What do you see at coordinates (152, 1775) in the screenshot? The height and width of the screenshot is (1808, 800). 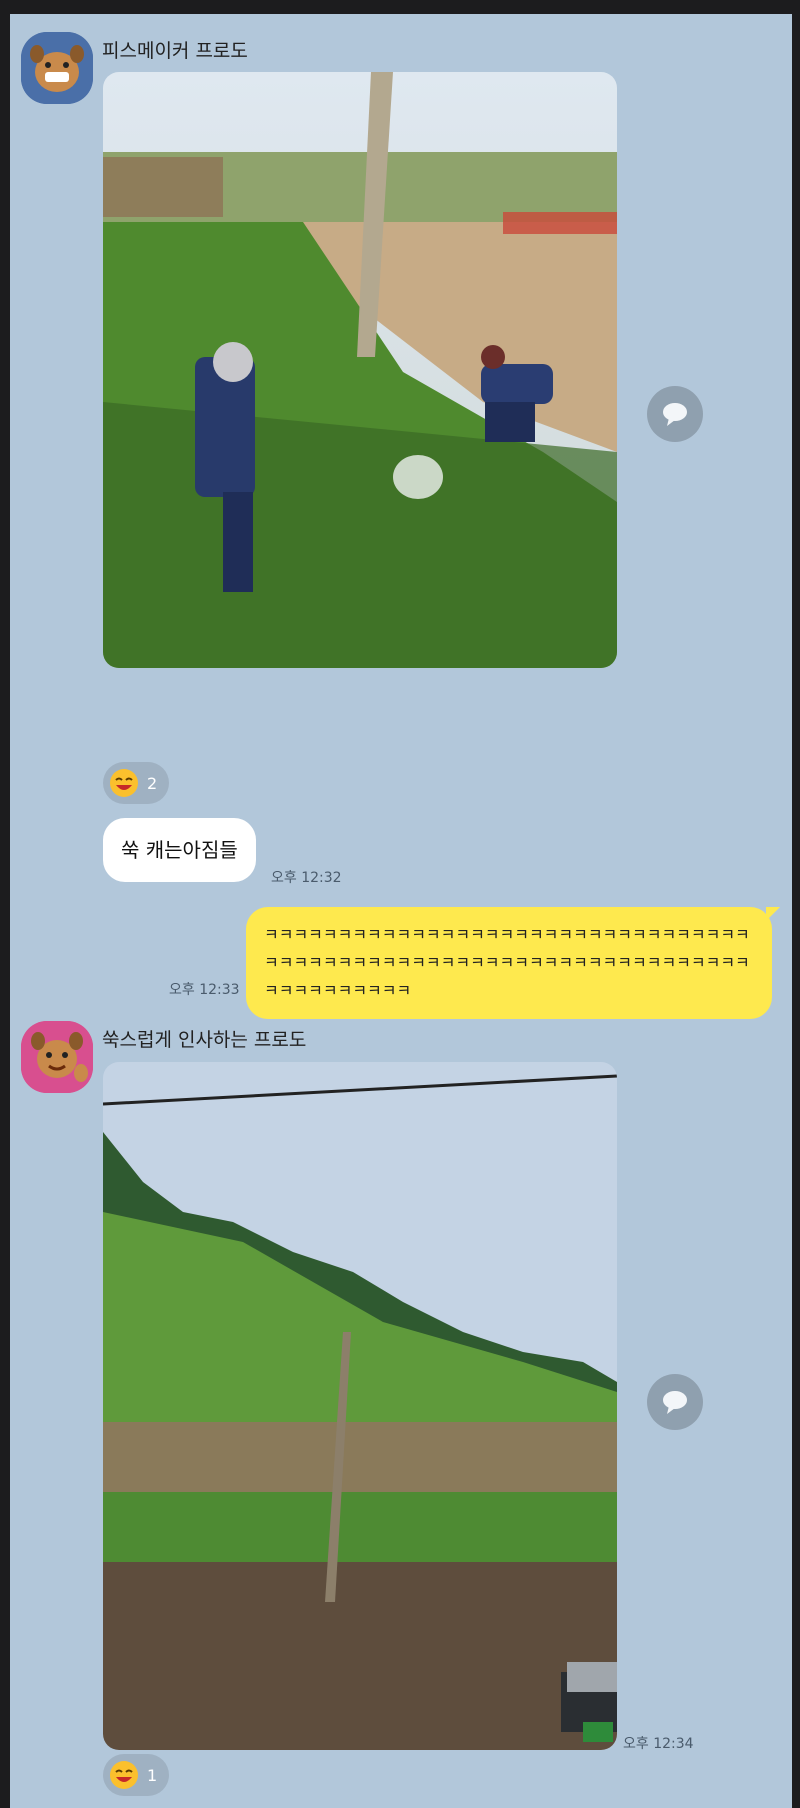 I see `reaction-count: 1` at bounding box center [152, 1775].